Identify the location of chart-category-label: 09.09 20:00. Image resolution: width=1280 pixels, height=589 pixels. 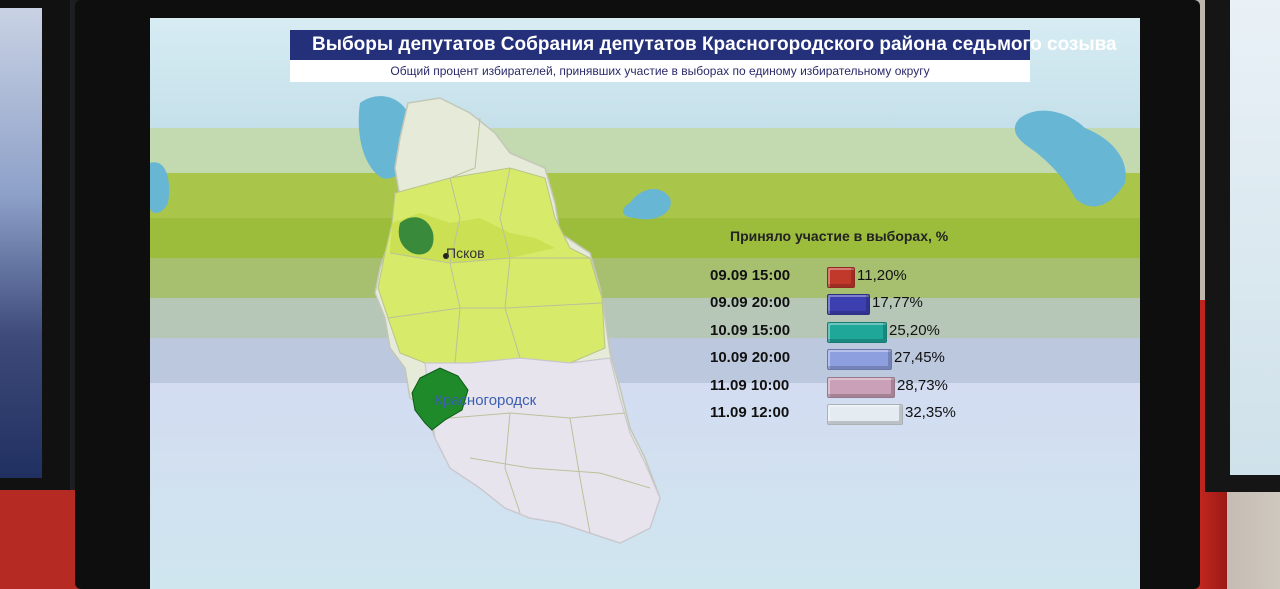
(750, 303).